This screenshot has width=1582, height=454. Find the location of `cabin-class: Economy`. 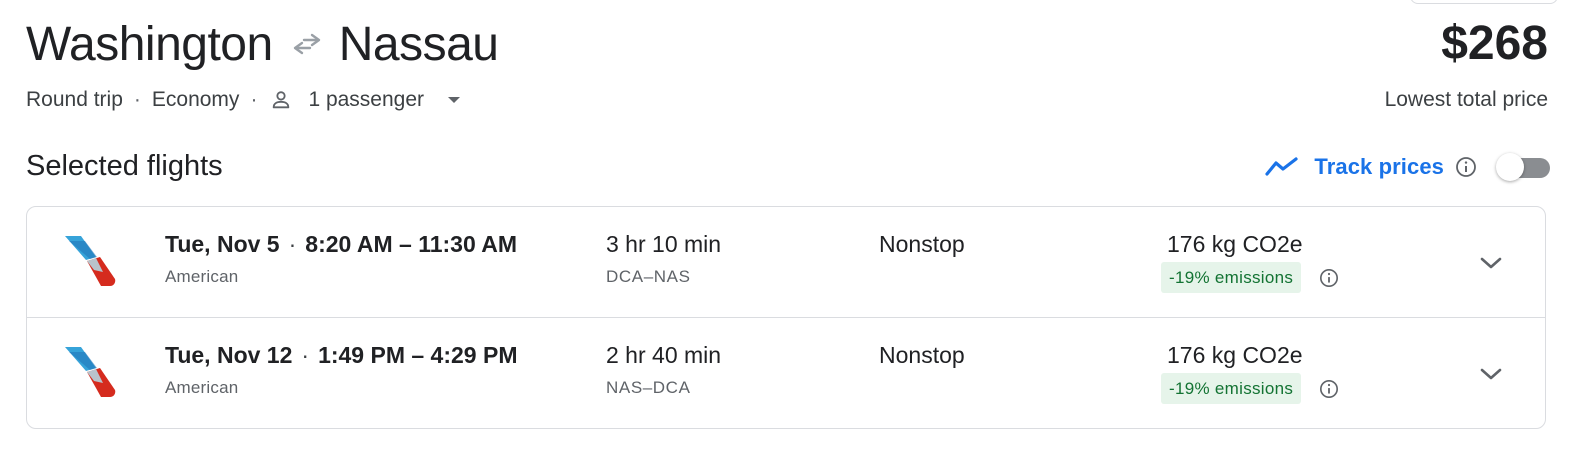

cabin-class: Economy is located at coordinates (196, 100).